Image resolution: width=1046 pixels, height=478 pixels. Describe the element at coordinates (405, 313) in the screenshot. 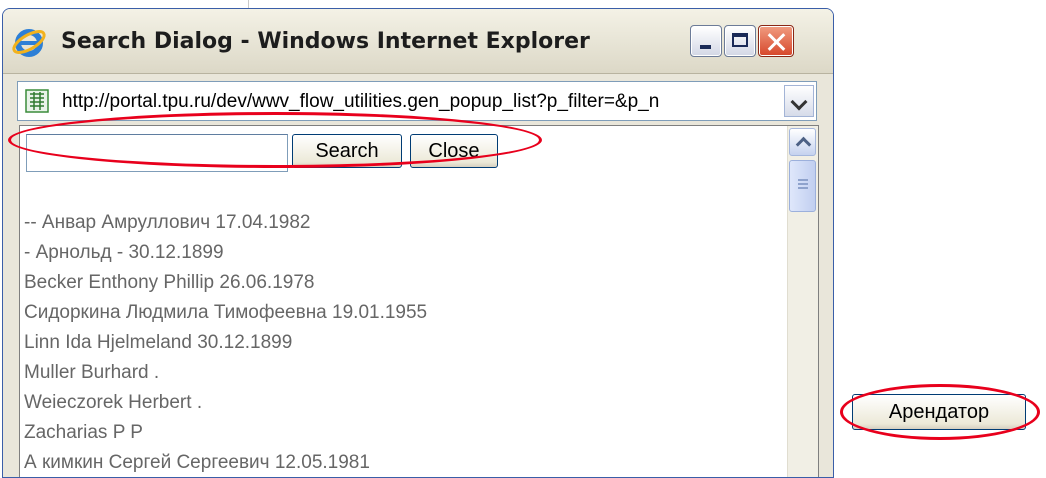

I see `list-item: Сидоркина Людмила Тимофеевна 19.01.1955` at that location.